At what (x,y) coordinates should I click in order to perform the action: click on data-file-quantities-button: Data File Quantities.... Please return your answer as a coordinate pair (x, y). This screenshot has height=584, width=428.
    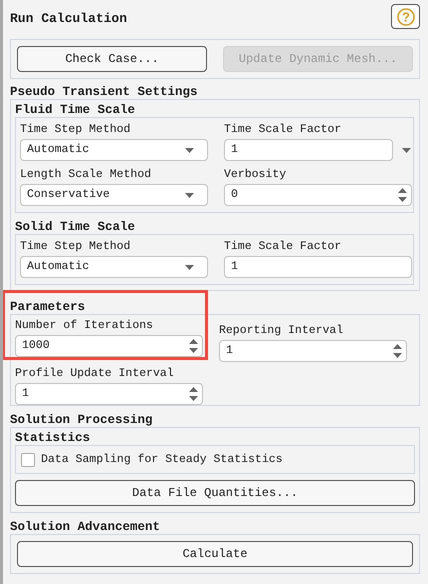
    Looking at the image, I should click on (215, 493).